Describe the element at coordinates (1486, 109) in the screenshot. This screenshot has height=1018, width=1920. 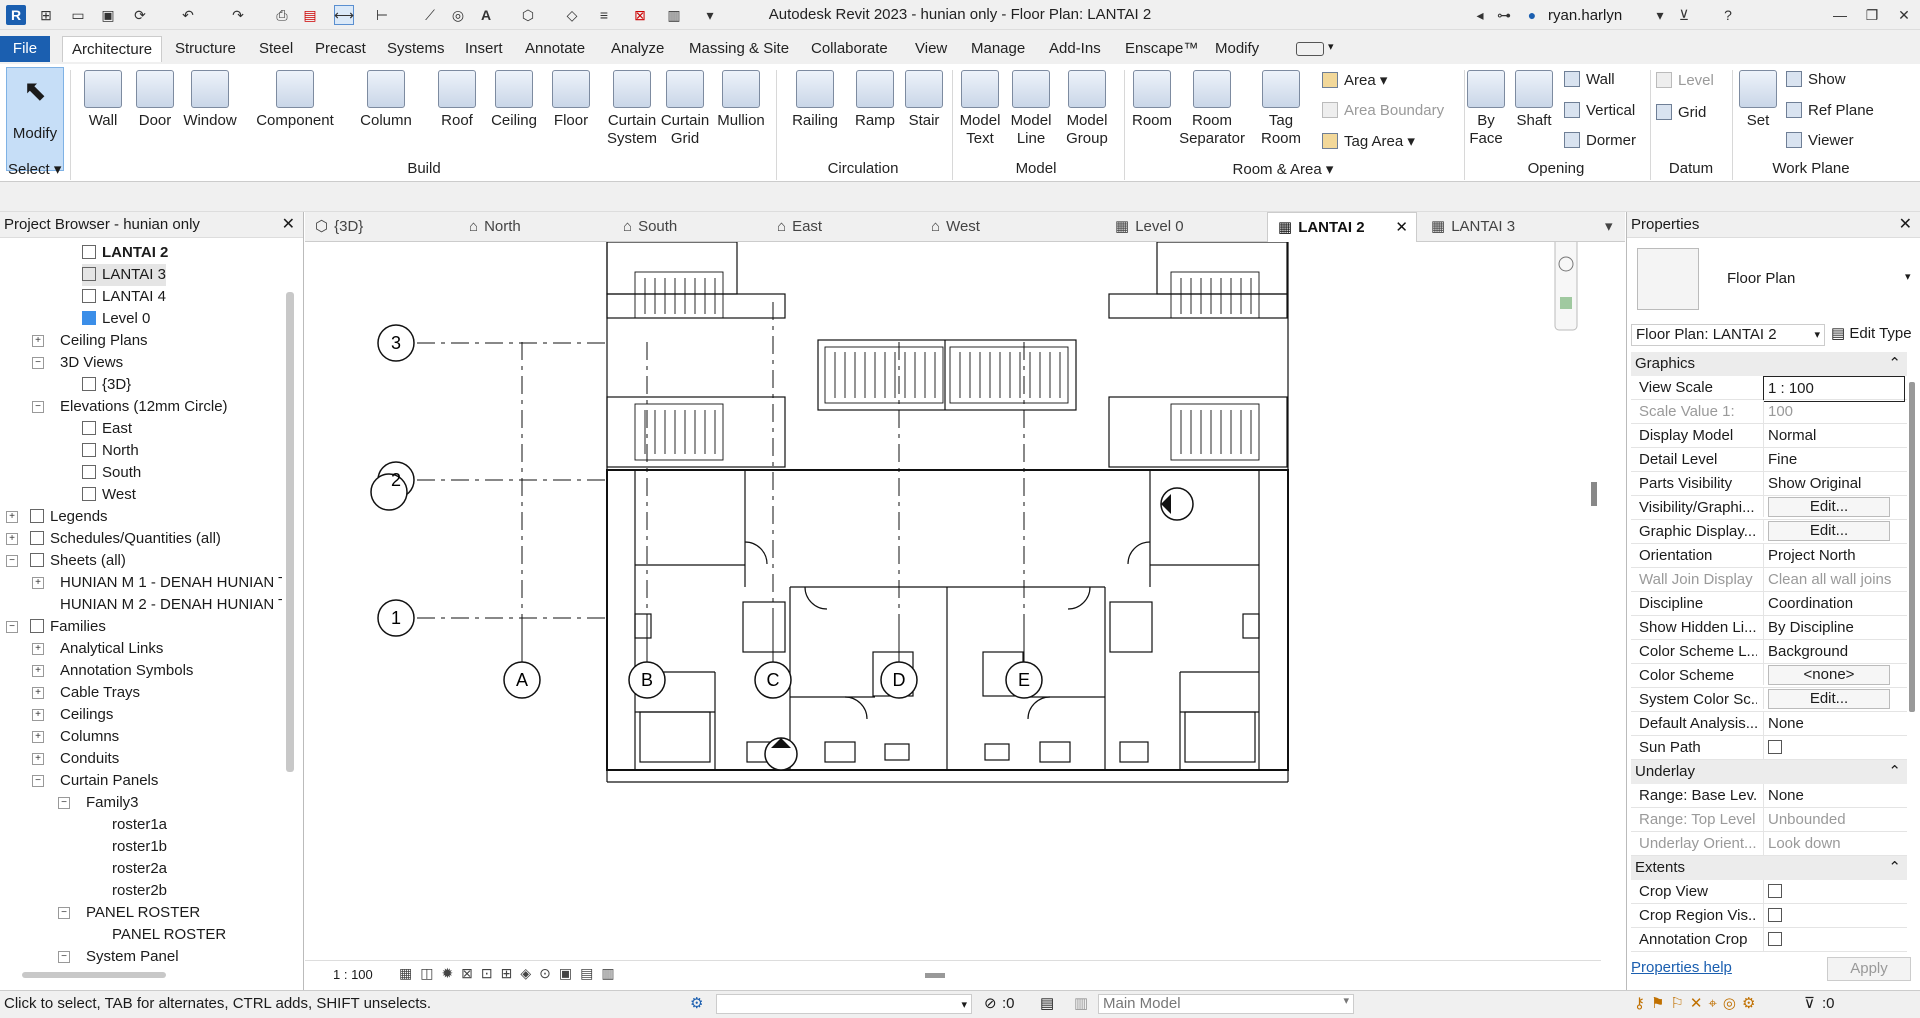
I see `by-face-button: By Face` at that location.